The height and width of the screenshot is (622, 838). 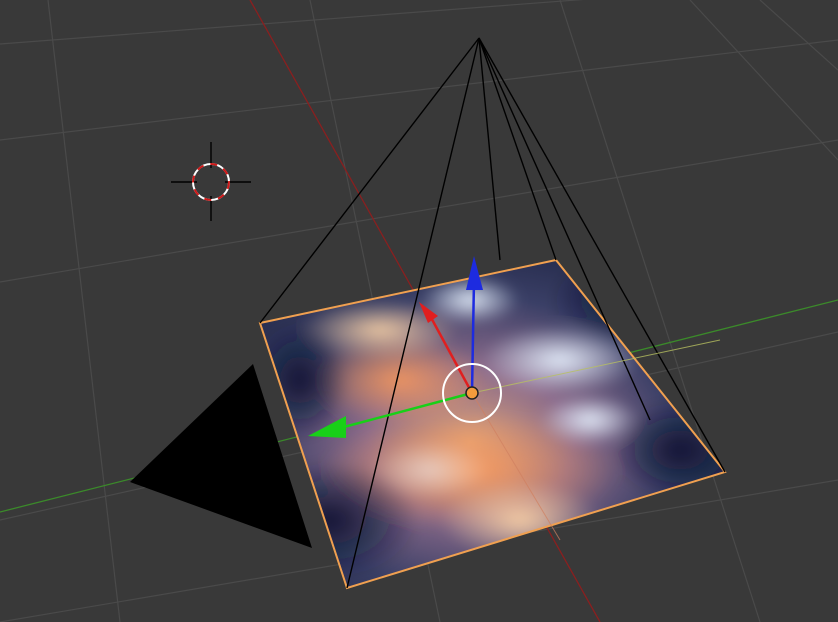 What do you see at coordinates (472, 393) in the screenshot?
I see `object-origin-icon` at bounding box center [472, 393].